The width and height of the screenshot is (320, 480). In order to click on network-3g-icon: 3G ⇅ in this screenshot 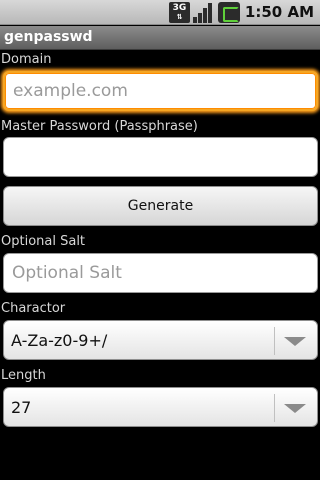, I will do `click(179, 12)`.